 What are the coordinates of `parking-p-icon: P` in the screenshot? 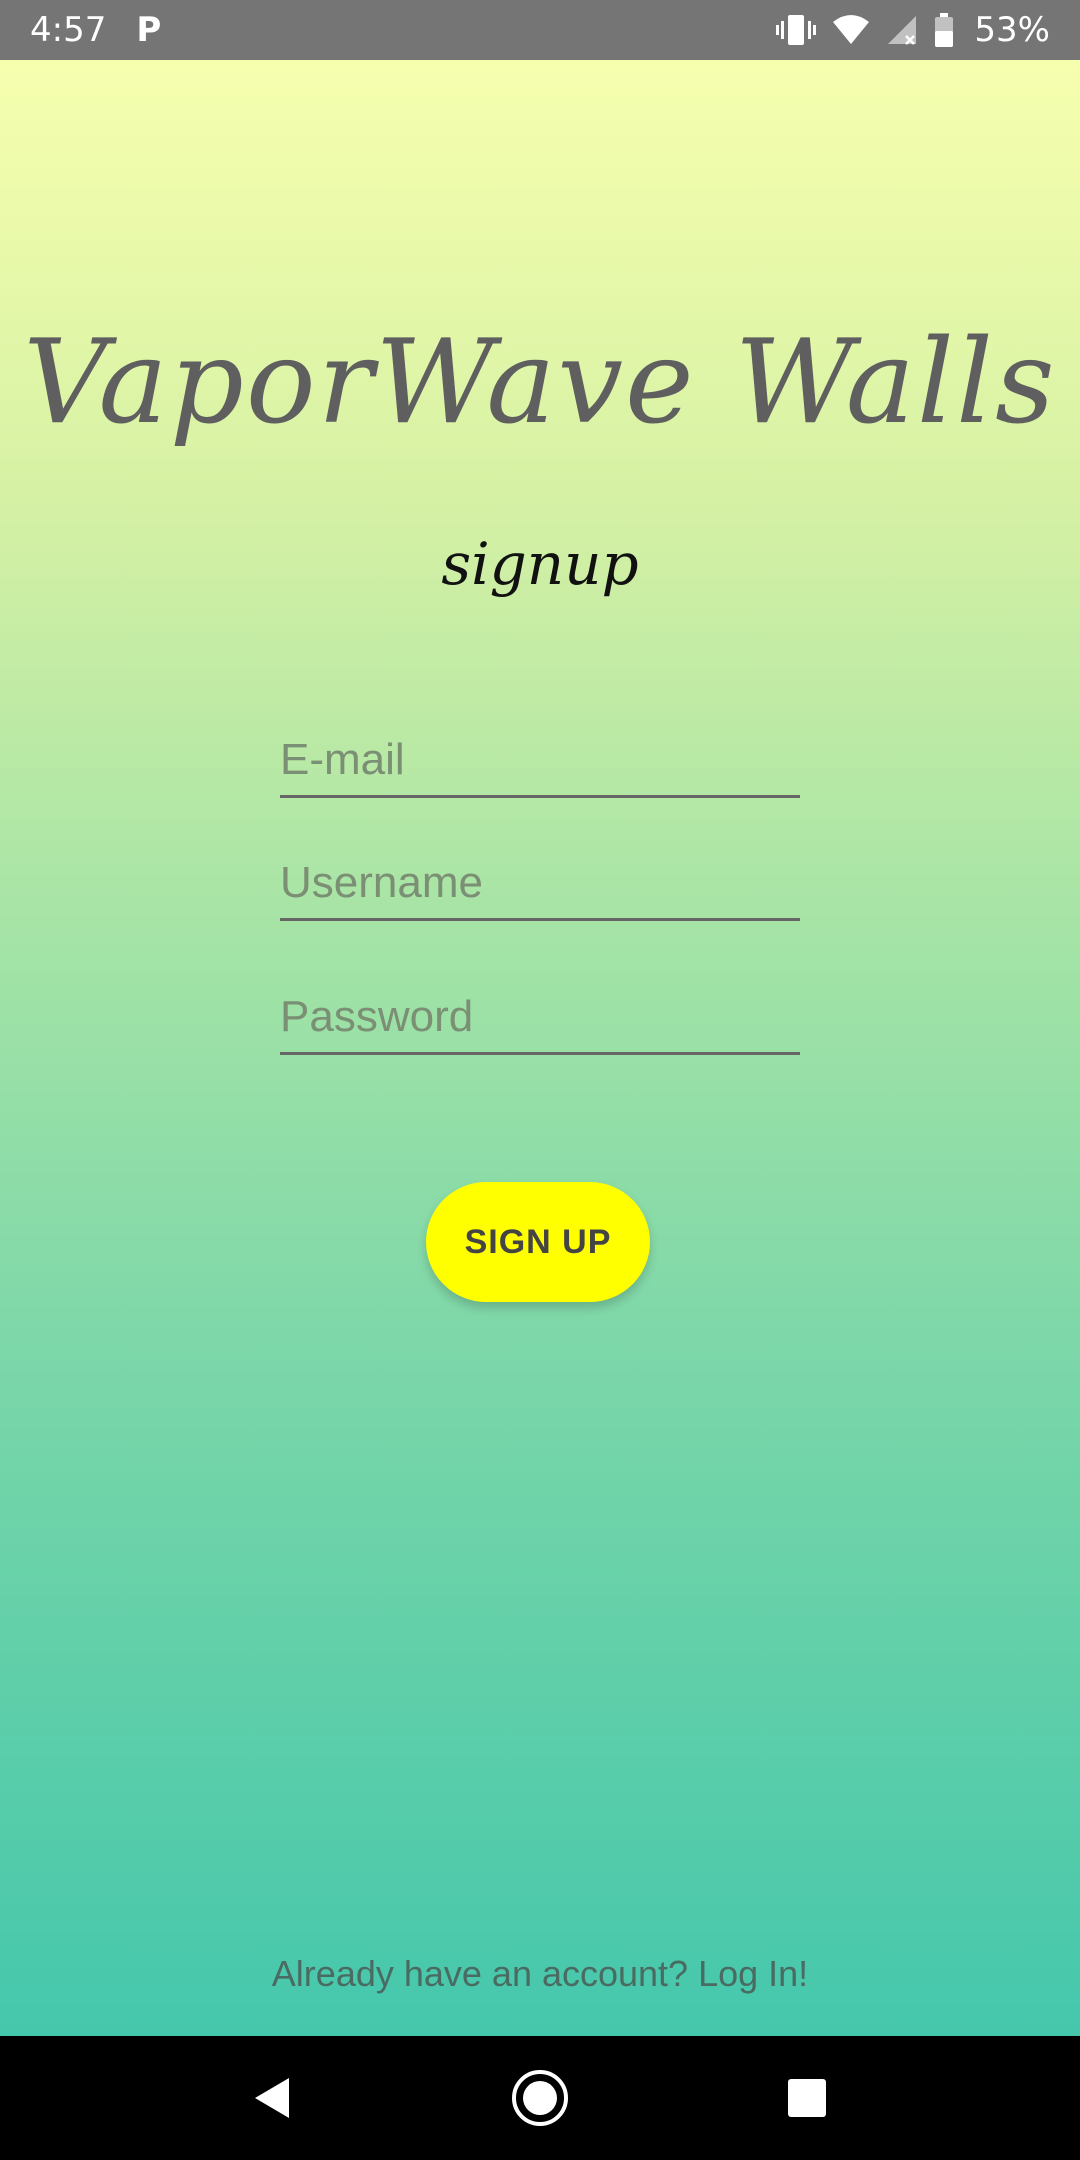 It's located at (149, 30).